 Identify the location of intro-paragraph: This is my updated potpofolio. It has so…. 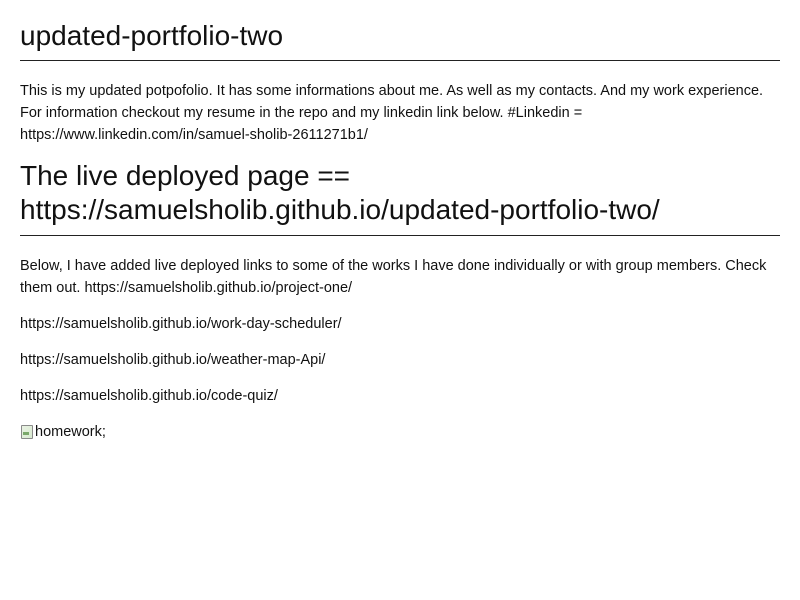
(392, 113).